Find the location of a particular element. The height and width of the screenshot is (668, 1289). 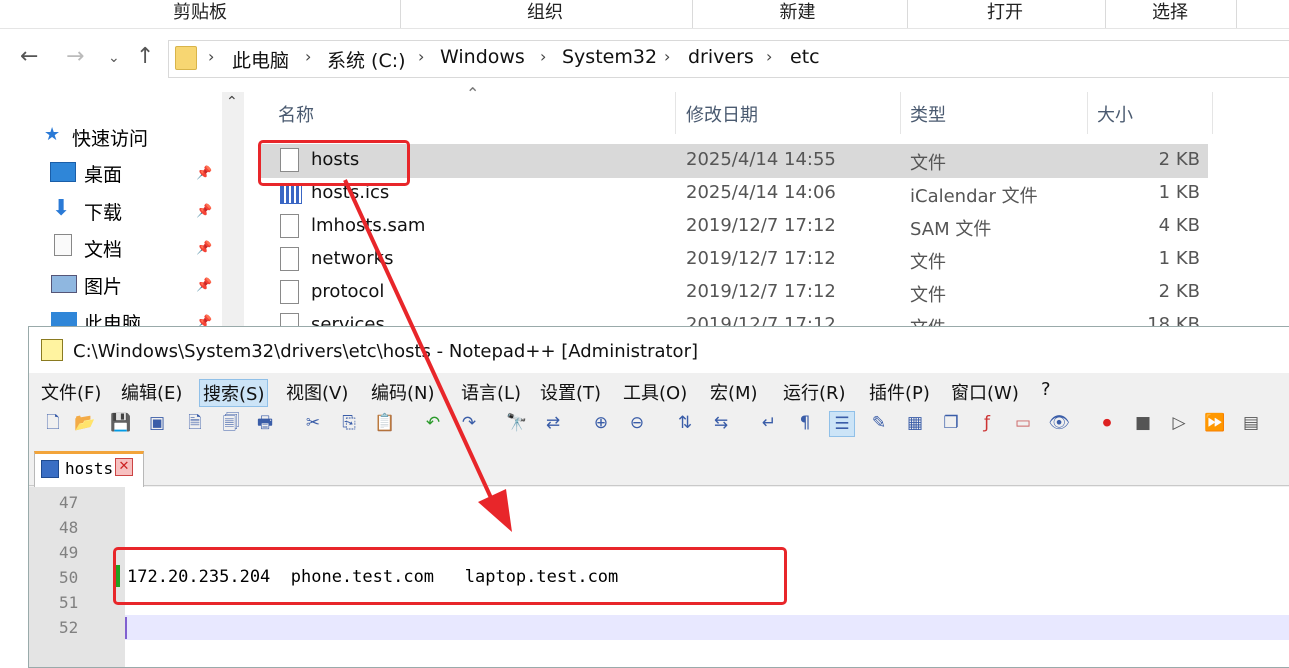

arrow-shaft is located at coordinates (418, 340).